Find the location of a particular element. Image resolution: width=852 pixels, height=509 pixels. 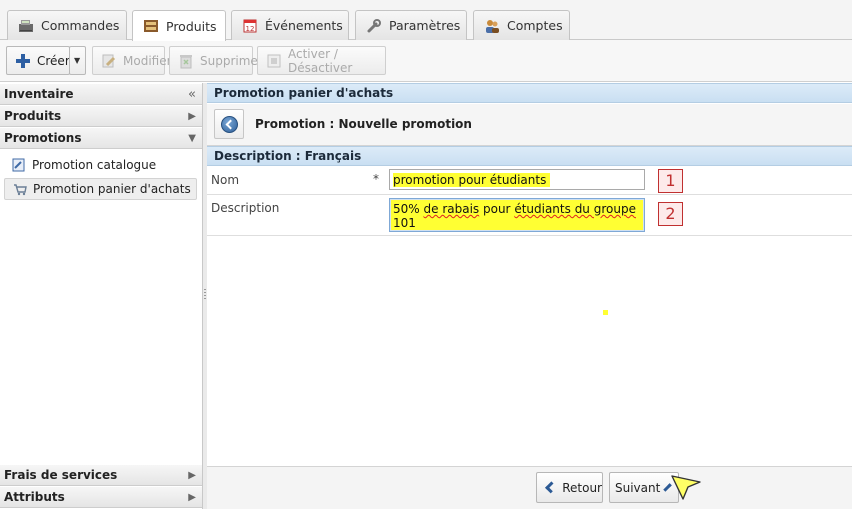

suivant-button: Suivant is located at coordinates (644, 487).